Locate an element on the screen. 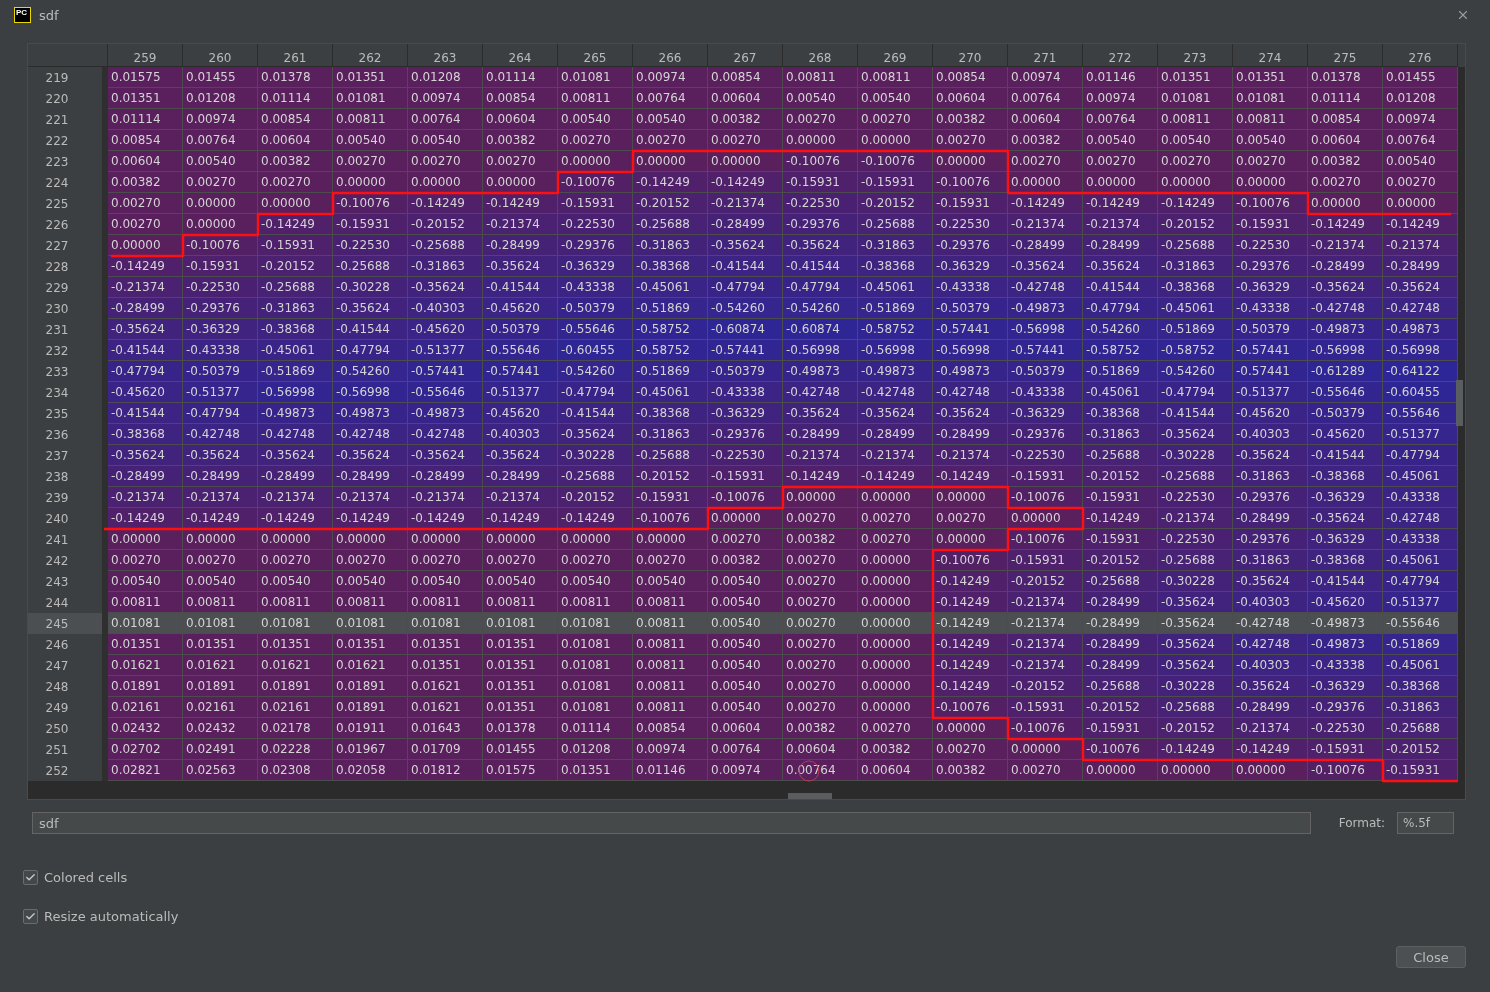 The image size is (1490, 992). row-header: 235 is located at coordinates (68, 413).